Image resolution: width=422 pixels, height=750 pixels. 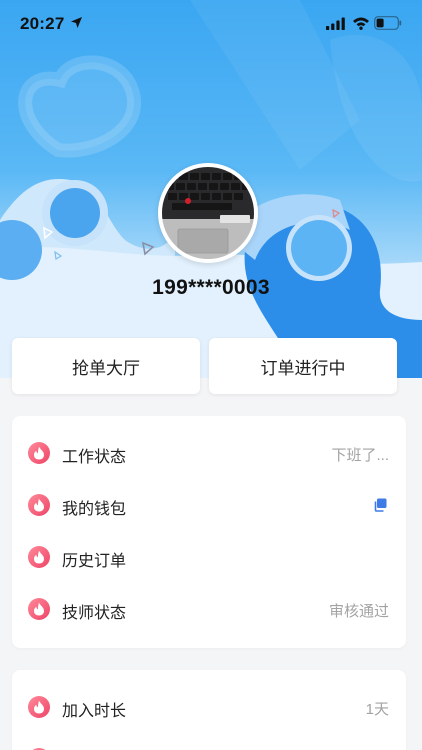 I want to click on menu-item-order-history: 历史订单, so click(x=209, y=557).